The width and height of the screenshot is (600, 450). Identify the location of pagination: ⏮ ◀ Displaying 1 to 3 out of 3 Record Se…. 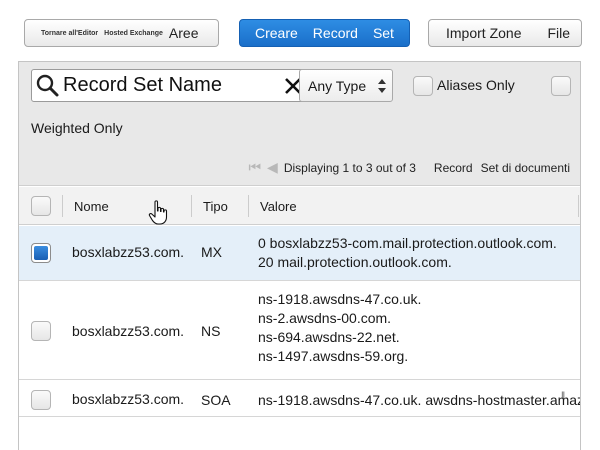
(409, 167).